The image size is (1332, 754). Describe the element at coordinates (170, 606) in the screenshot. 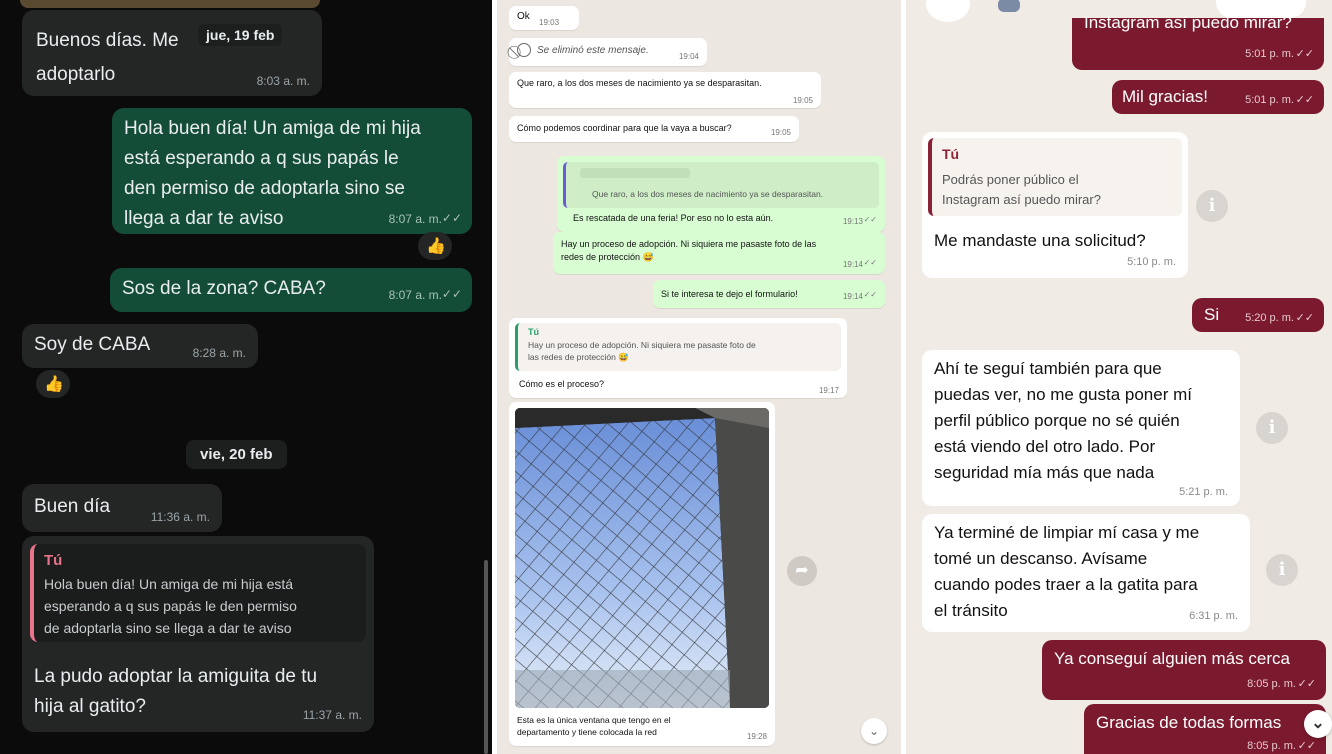

I see `quote-text: esperando a q sus papás le den permiso` at that location.